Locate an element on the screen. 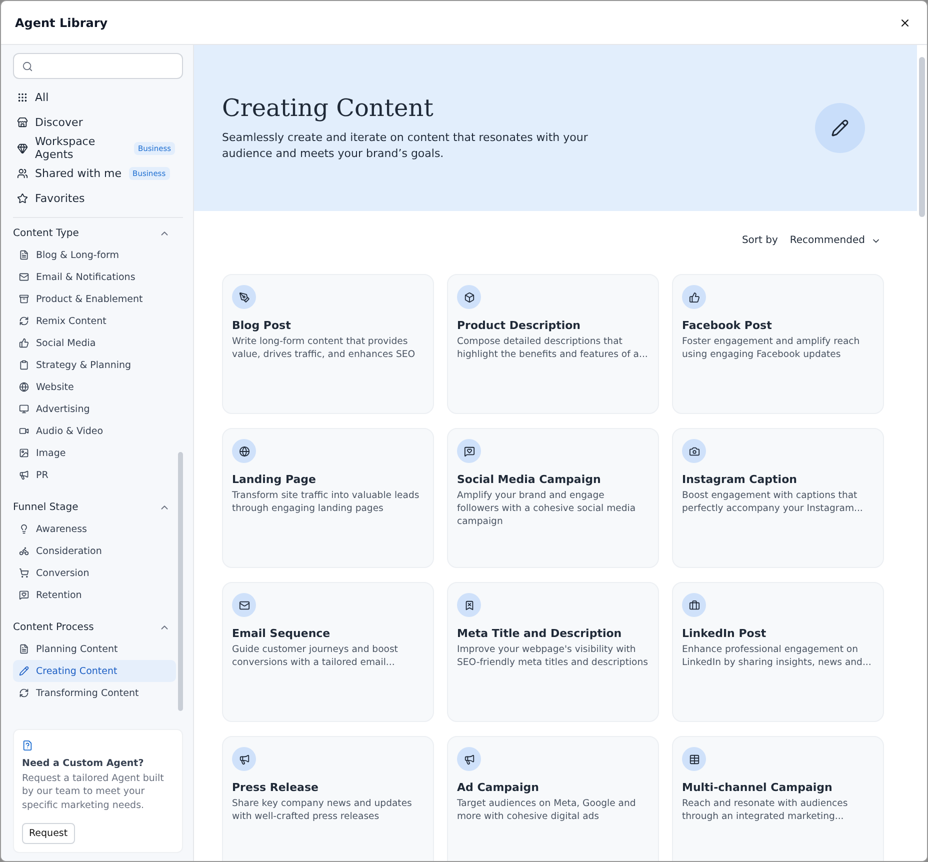 Image resolution: width=928 pixels, height=862 pixels. section-header: Content Type is located at coordinates (94, 233).